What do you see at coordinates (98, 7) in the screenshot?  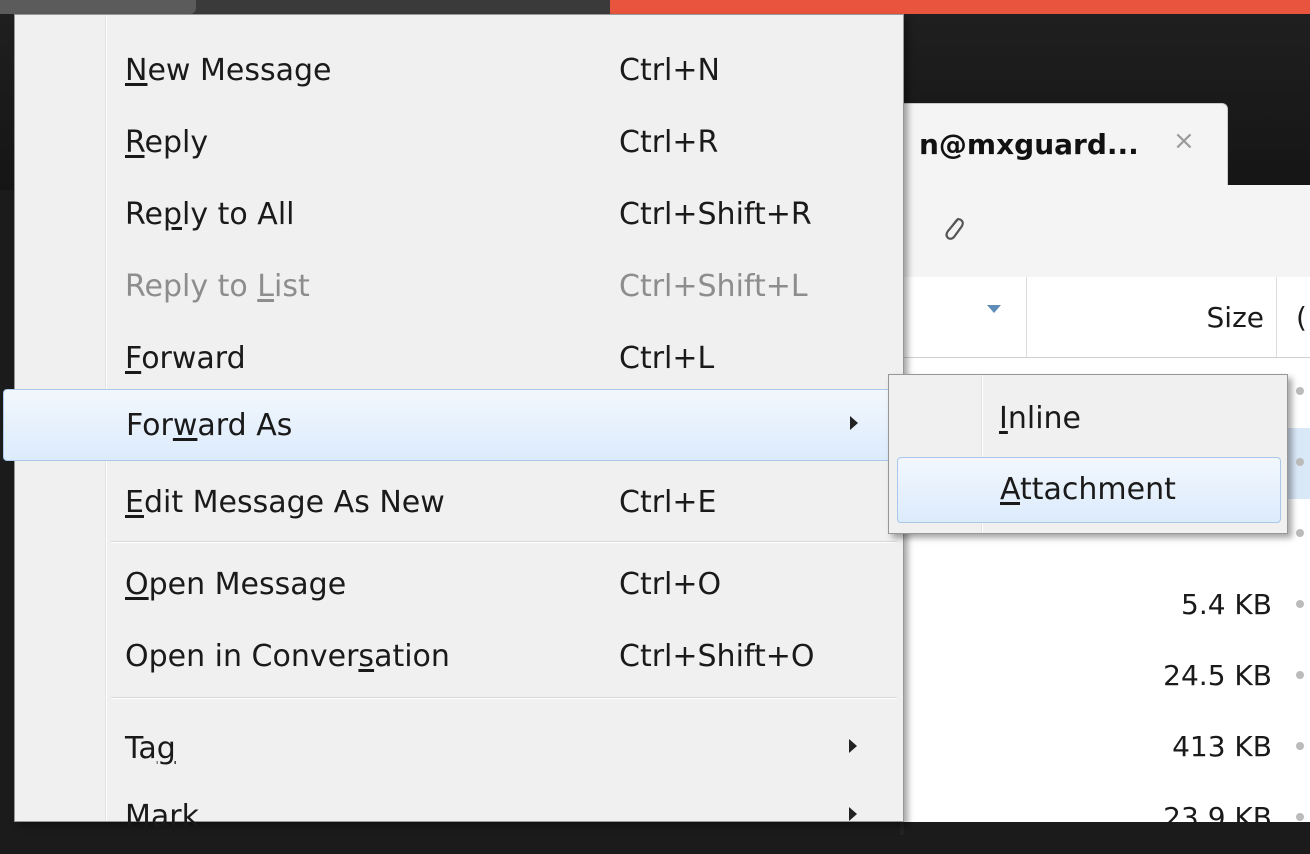 I see `app-menu-tab` at bounding box center [98, 7].